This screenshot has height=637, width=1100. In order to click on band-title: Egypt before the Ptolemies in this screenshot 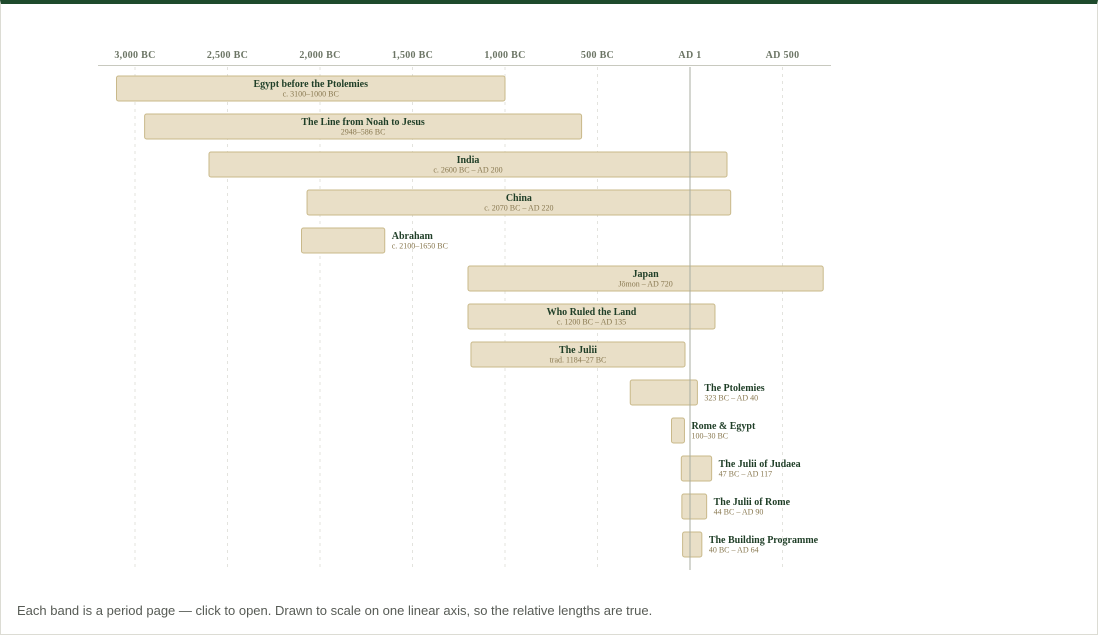, I will do `click(310, 84)`.